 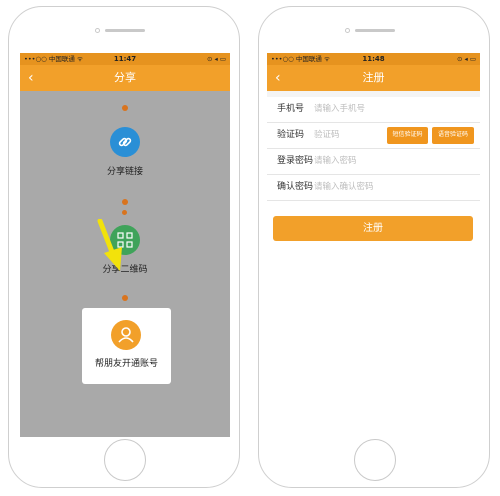 I want to click on status-time: 11:48, so click(x=373, y=59).